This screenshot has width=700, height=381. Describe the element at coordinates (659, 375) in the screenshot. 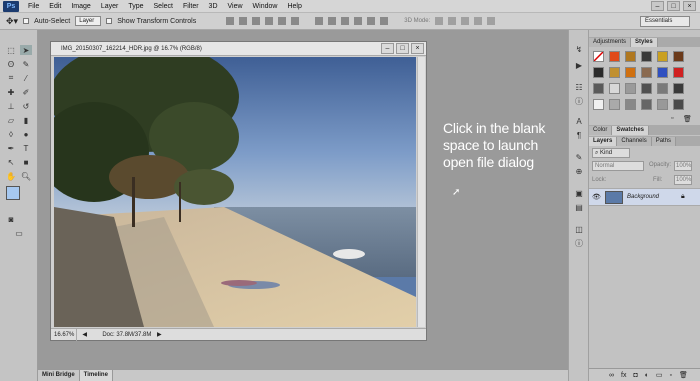

I see `group-icon: ▭` at that location.